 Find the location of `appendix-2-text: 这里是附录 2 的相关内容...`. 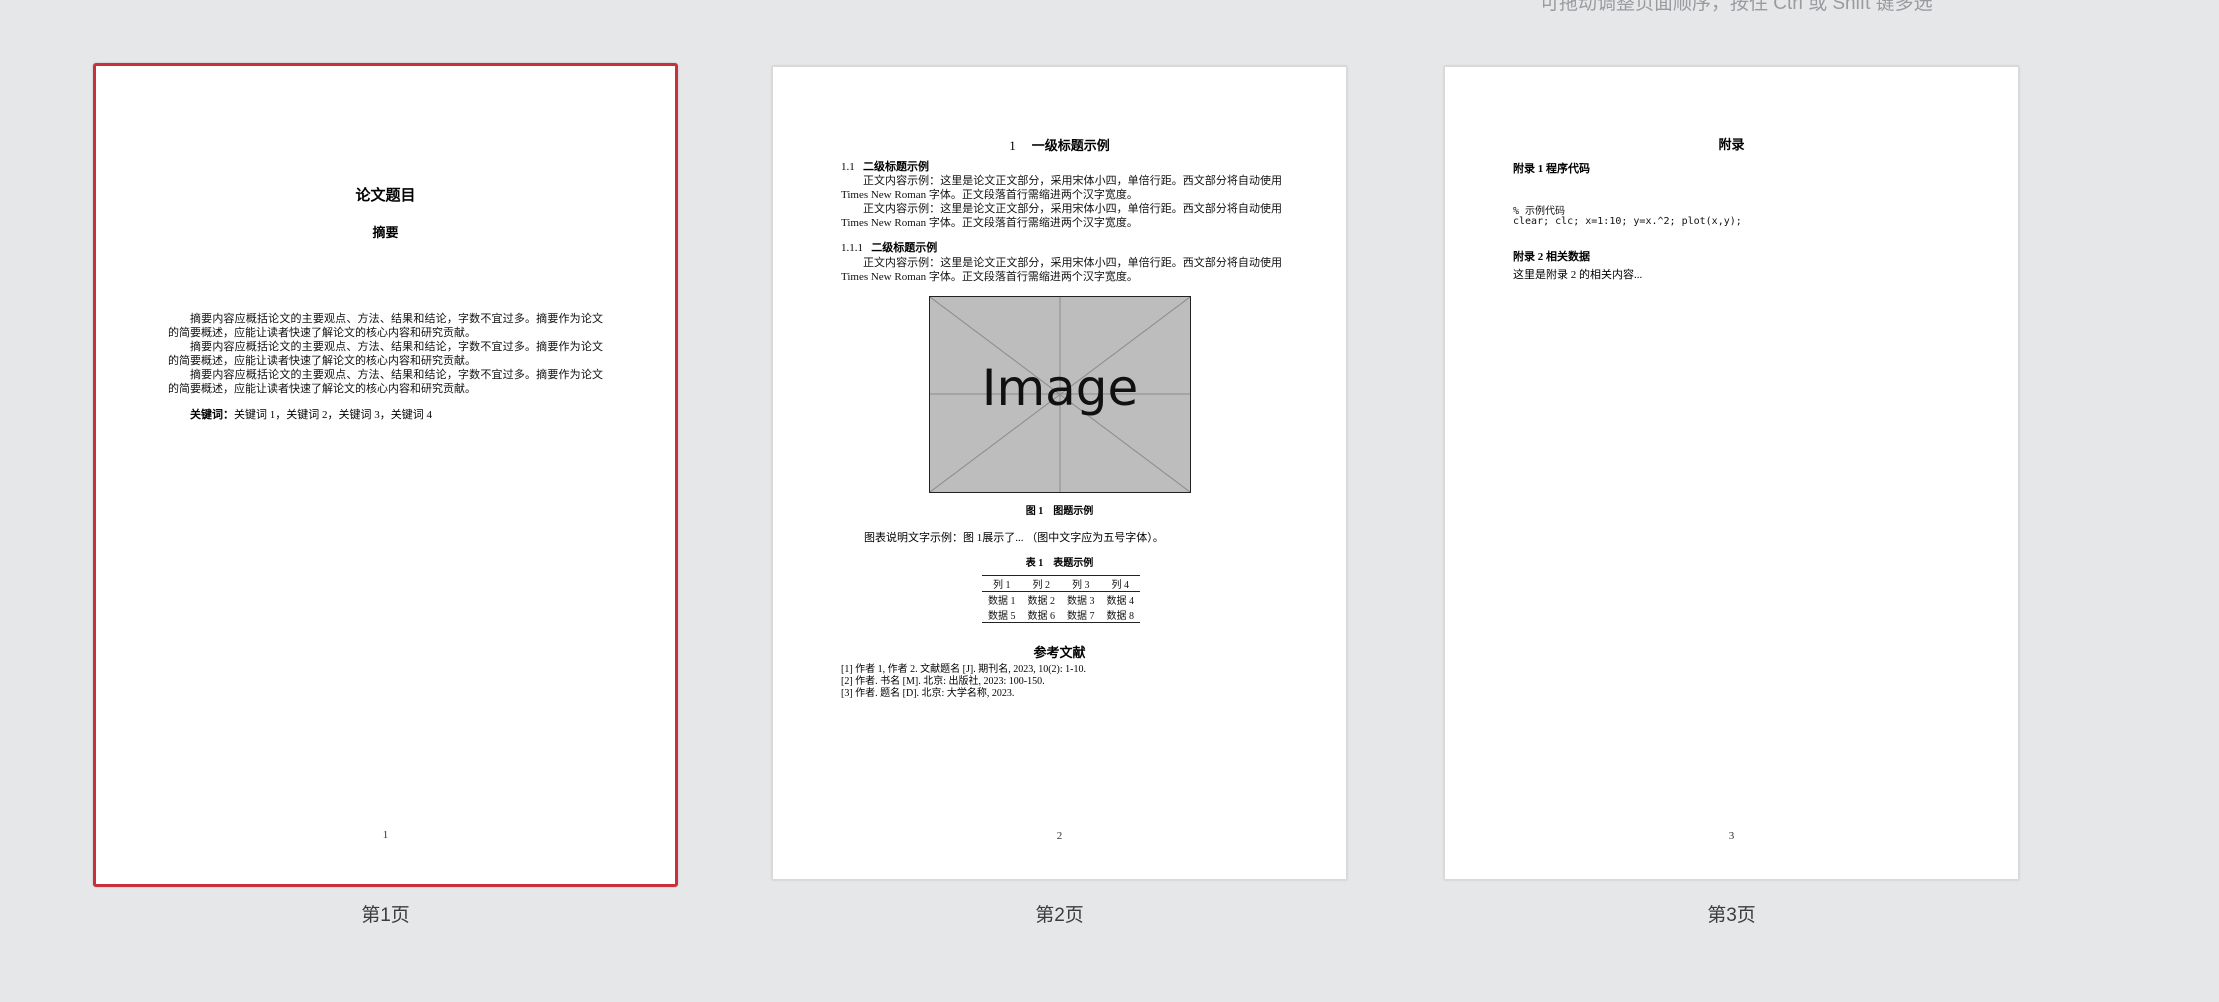

appendix-2-text: 这里是附录 2 的相关内容... is located at coordinates (1578, 275).